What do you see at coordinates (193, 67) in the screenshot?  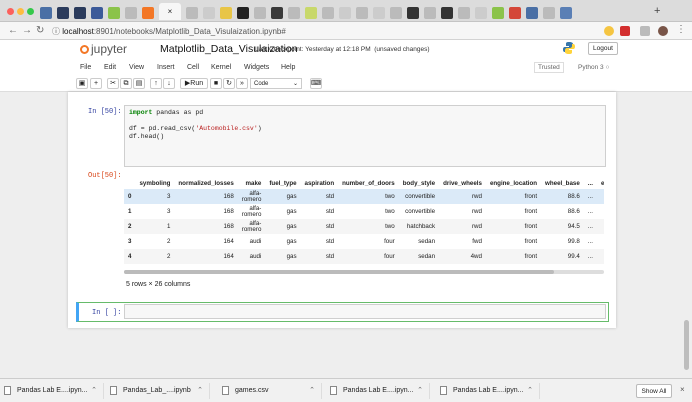 I see `menu-cell: Cell` at bounding box center [193, 67].